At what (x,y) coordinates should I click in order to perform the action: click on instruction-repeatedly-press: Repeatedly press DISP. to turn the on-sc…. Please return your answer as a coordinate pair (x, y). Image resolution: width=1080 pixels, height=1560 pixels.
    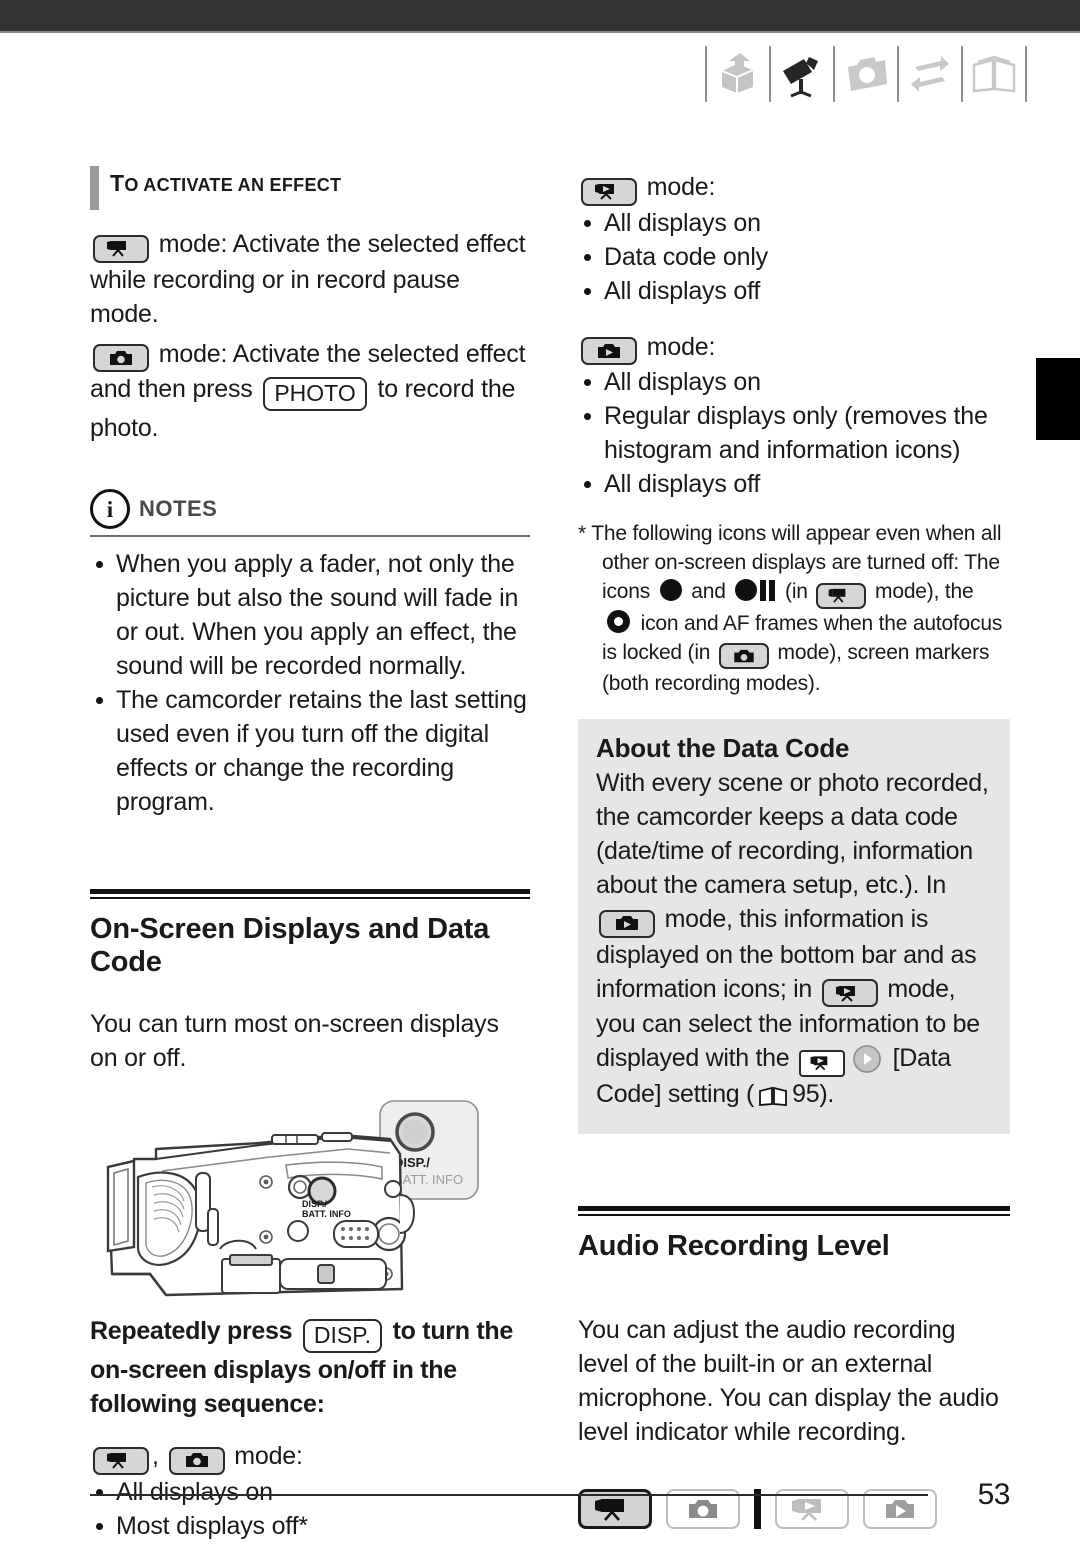
    Looking at the image, I should click on (310, 1367).